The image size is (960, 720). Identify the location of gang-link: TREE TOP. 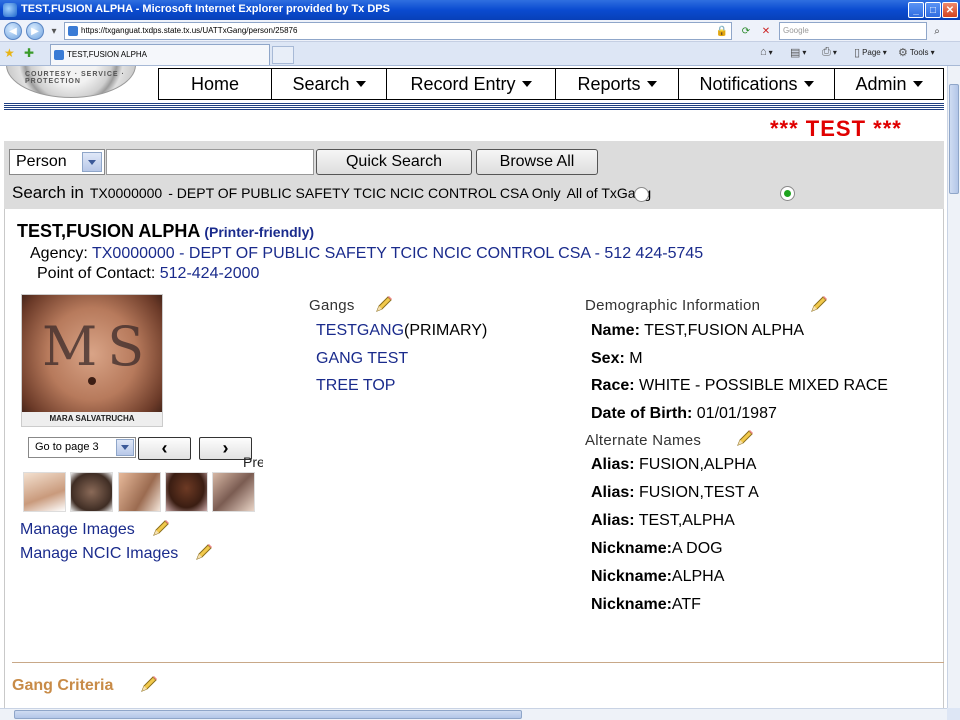
(355, 385).